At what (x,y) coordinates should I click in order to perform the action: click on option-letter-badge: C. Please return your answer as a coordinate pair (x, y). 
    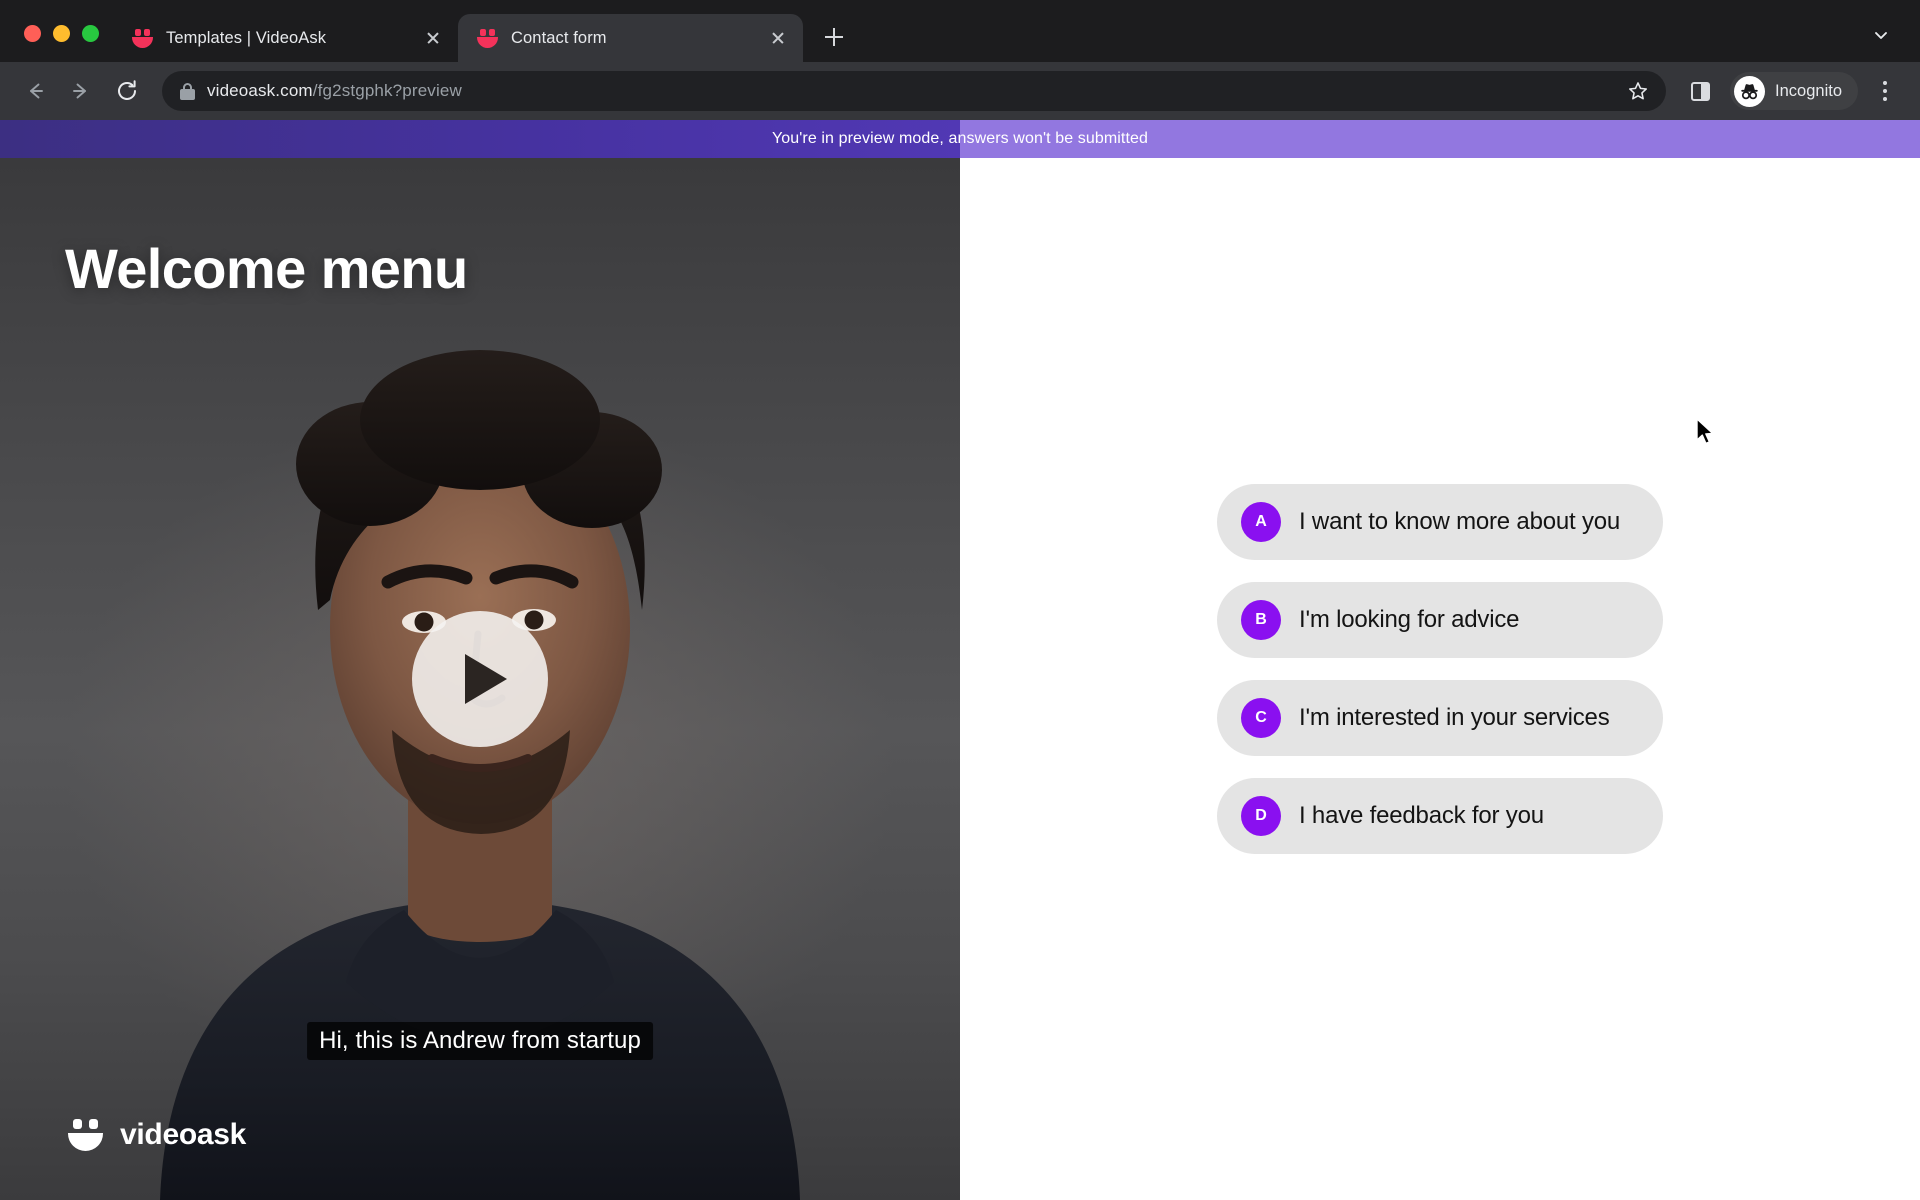
    Looking at the image, I should click on (1261, 718).